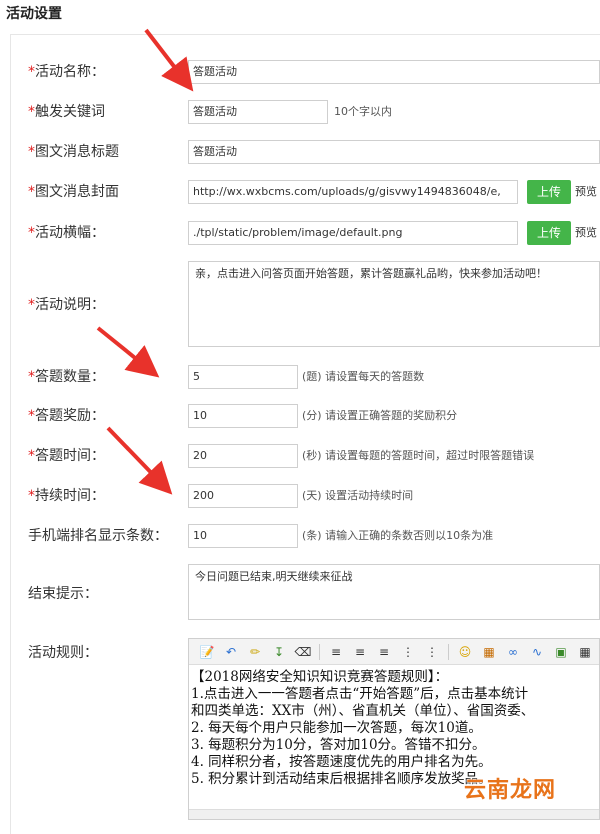 The height and width of the screenshot is (834, 600). Describe the element at coordinates (394, 72) in the screenshot. I see `activity-name-input: 答题活动` at that location.